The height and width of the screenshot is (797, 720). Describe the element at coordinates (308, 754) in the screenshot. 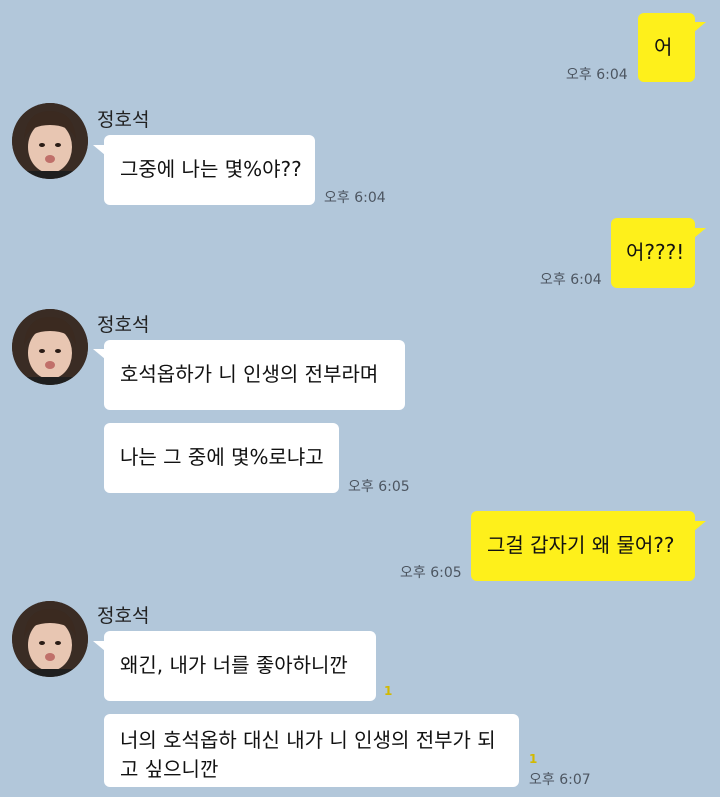

I see `message-text: 너의 호석옵하 대신 내가 니 인생의 전부가 되고 싶으니깐` at that location.